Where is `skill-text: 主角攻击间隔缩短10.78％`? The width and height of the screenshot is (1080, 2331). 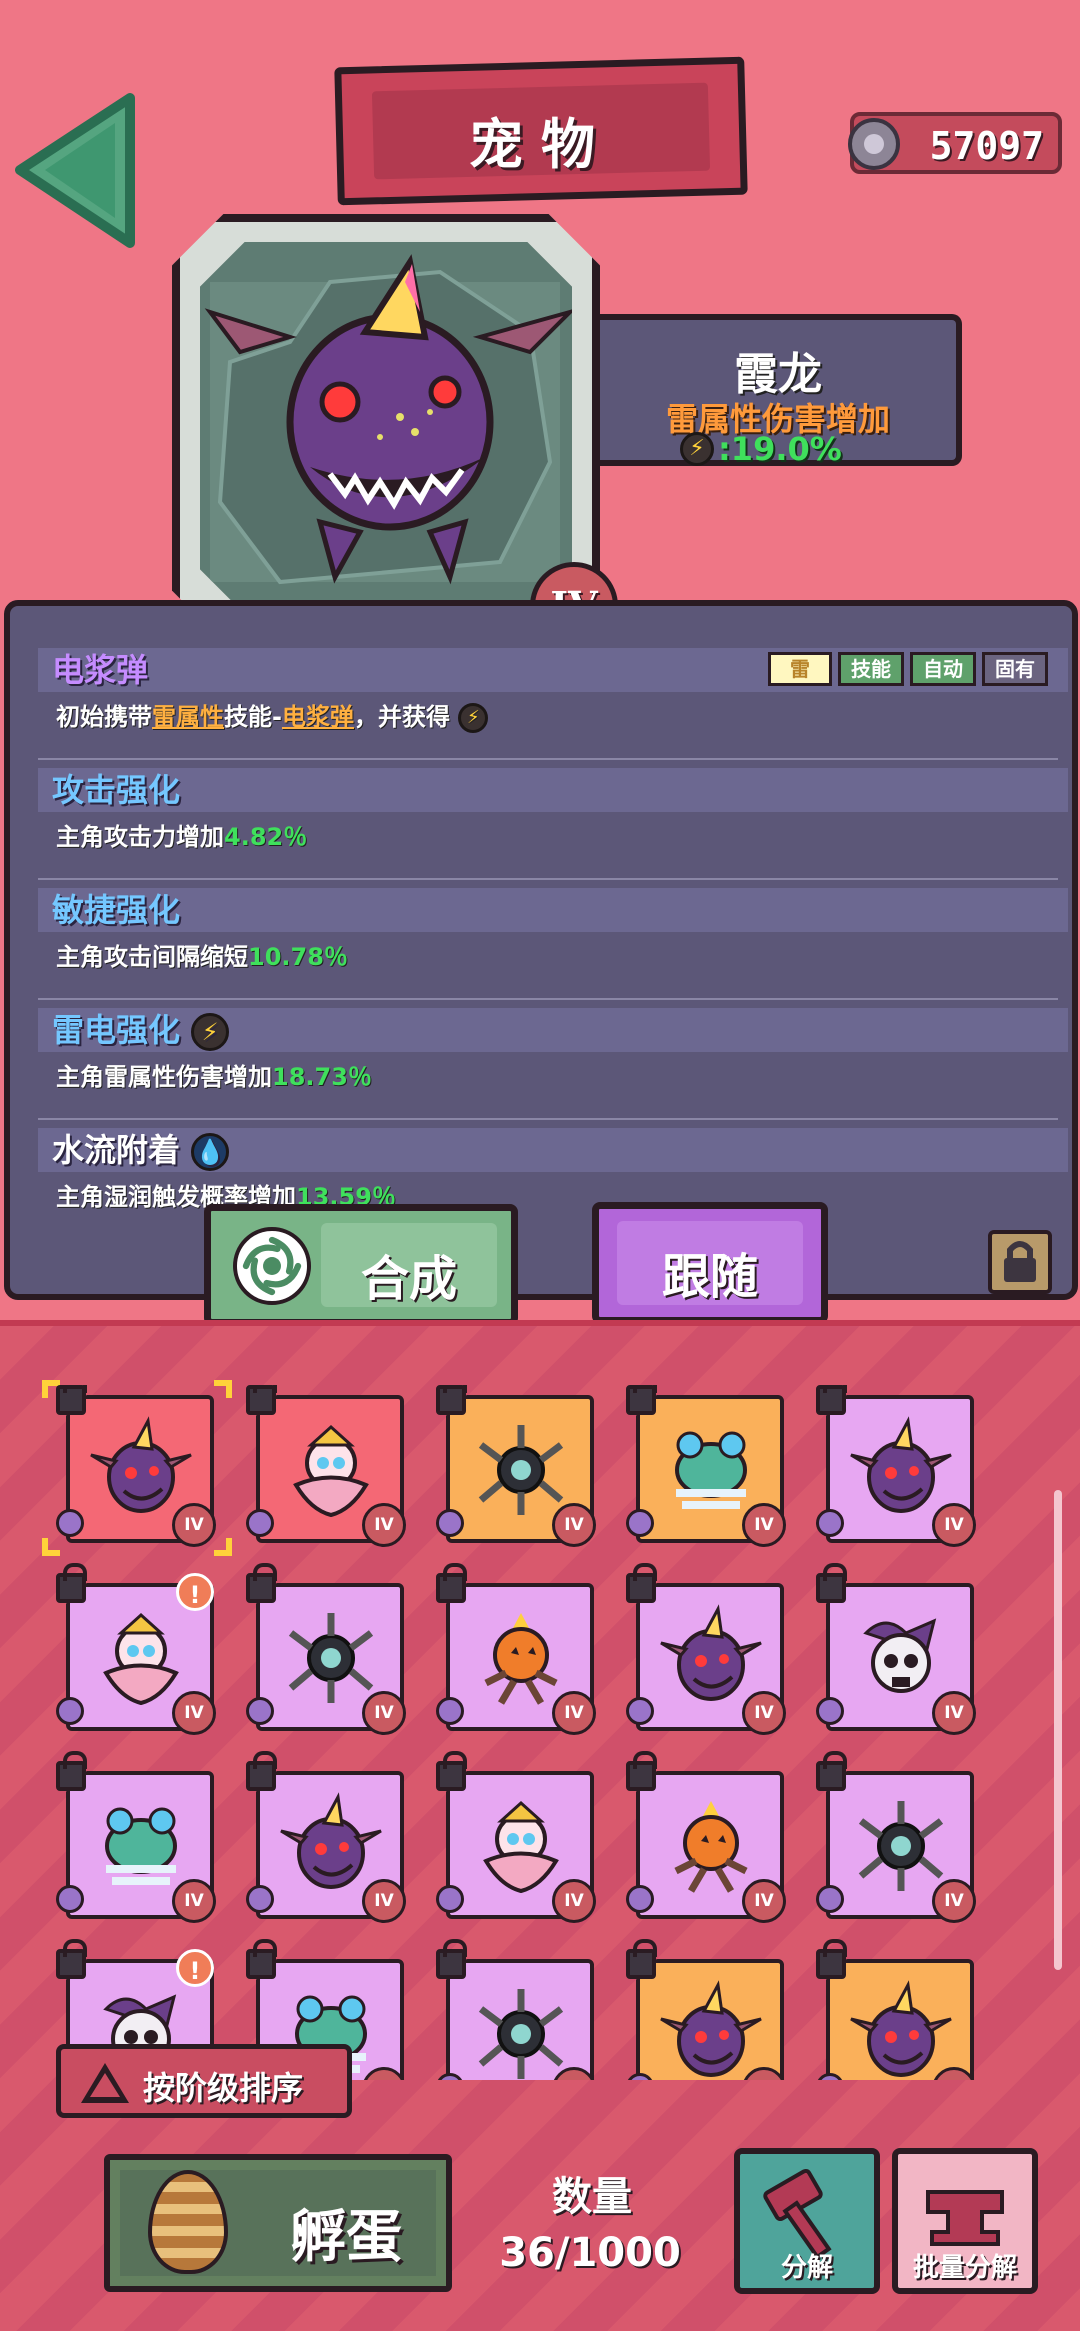 skill-text: 主角攻击间隔缩短10.78％ is located at coordinates (202, 957).